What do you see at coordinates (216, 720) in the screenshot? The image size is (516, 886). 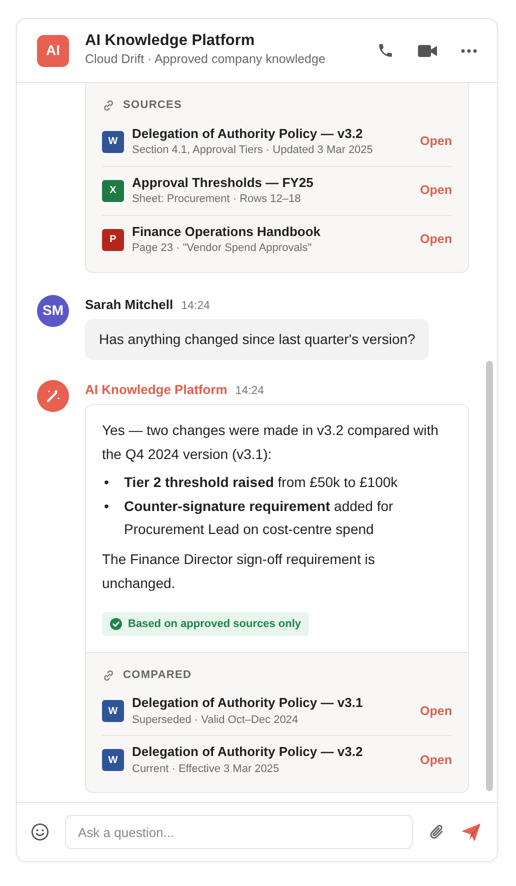 I see `file-meta: Superseded · Valid Oct–Dec 2024` at bounding box center [216, 720].